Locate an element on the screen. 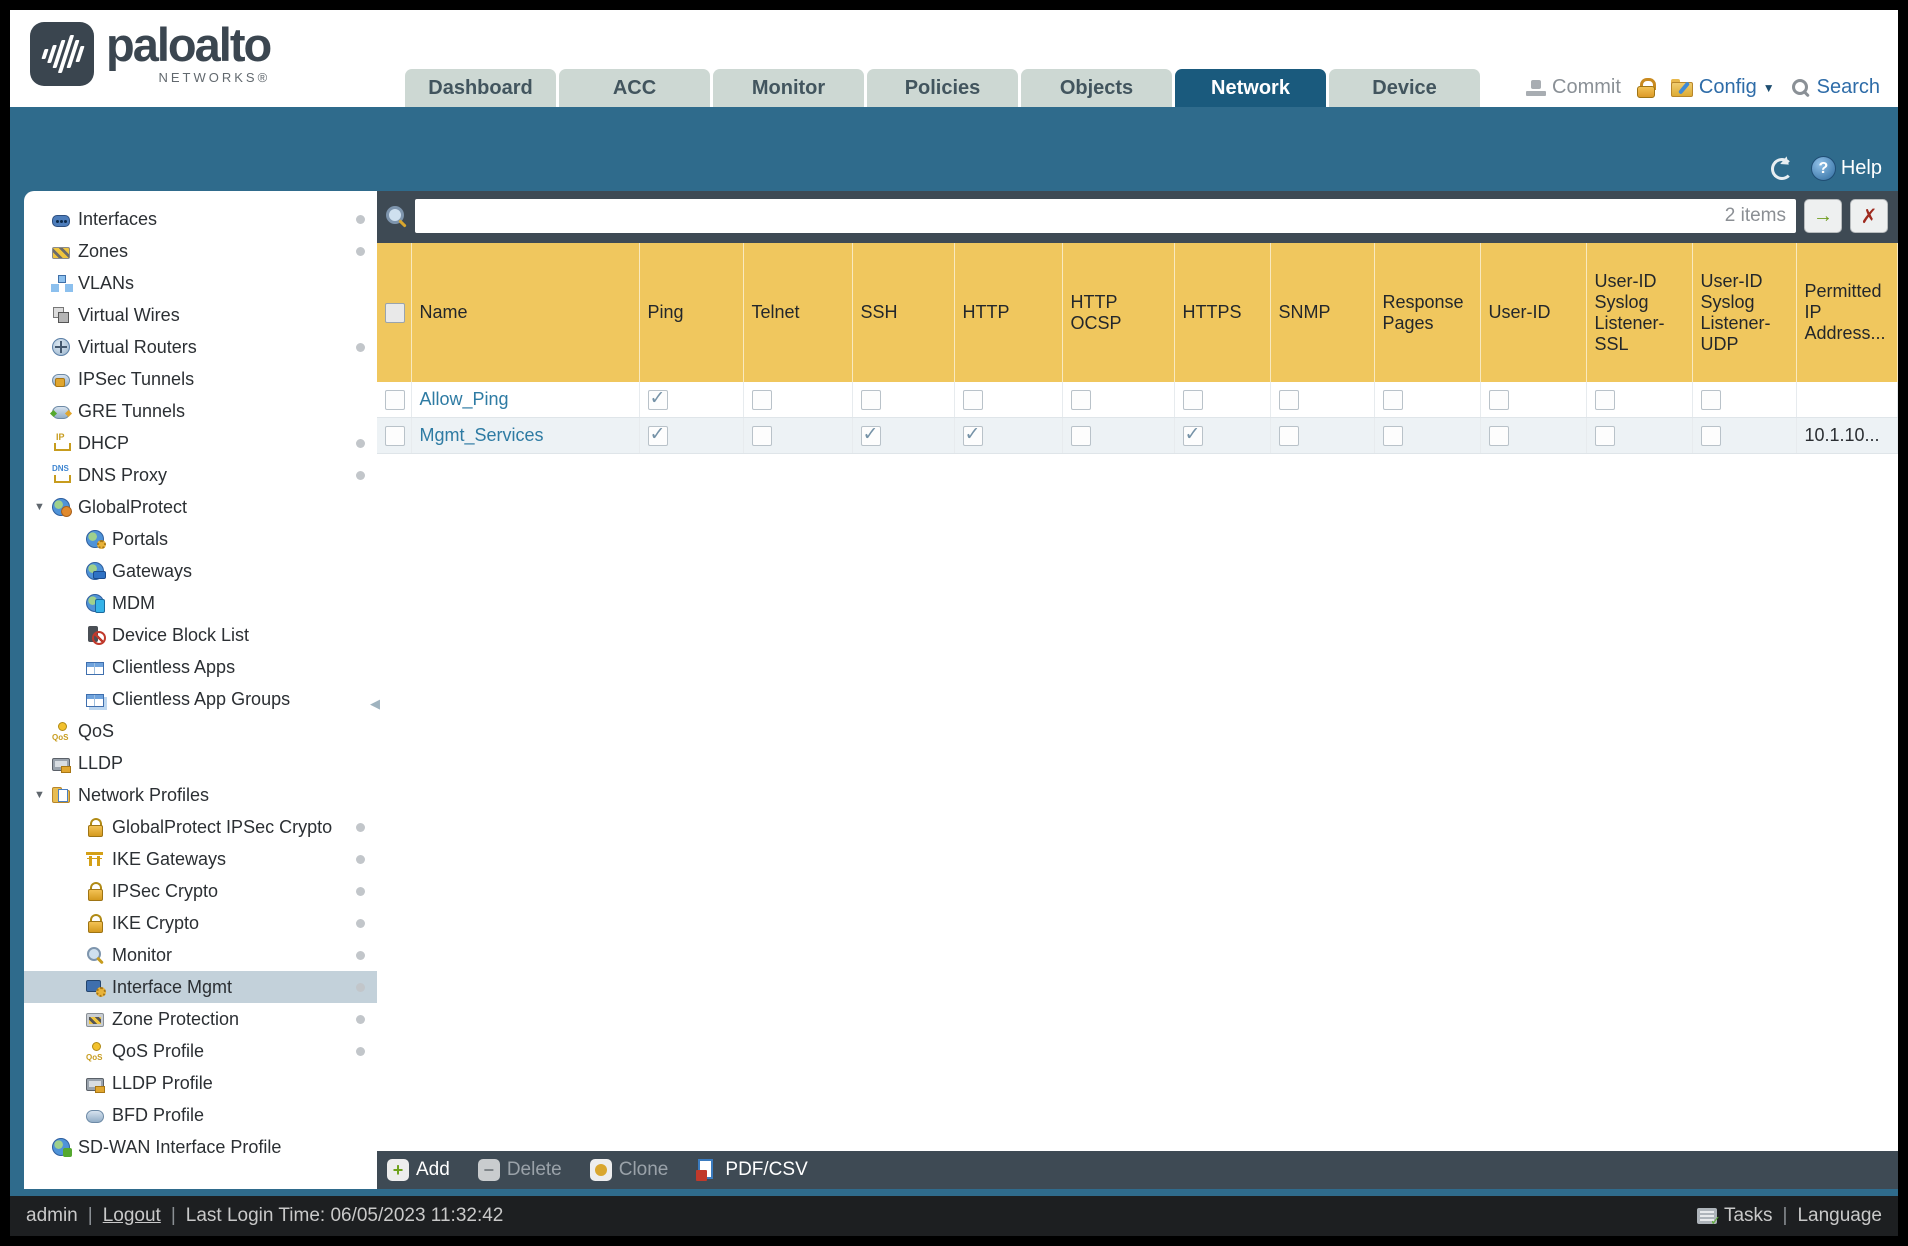 The image size is (1908, 1246). tasks-button: Tasks is located at coordinates (1748, 1216).